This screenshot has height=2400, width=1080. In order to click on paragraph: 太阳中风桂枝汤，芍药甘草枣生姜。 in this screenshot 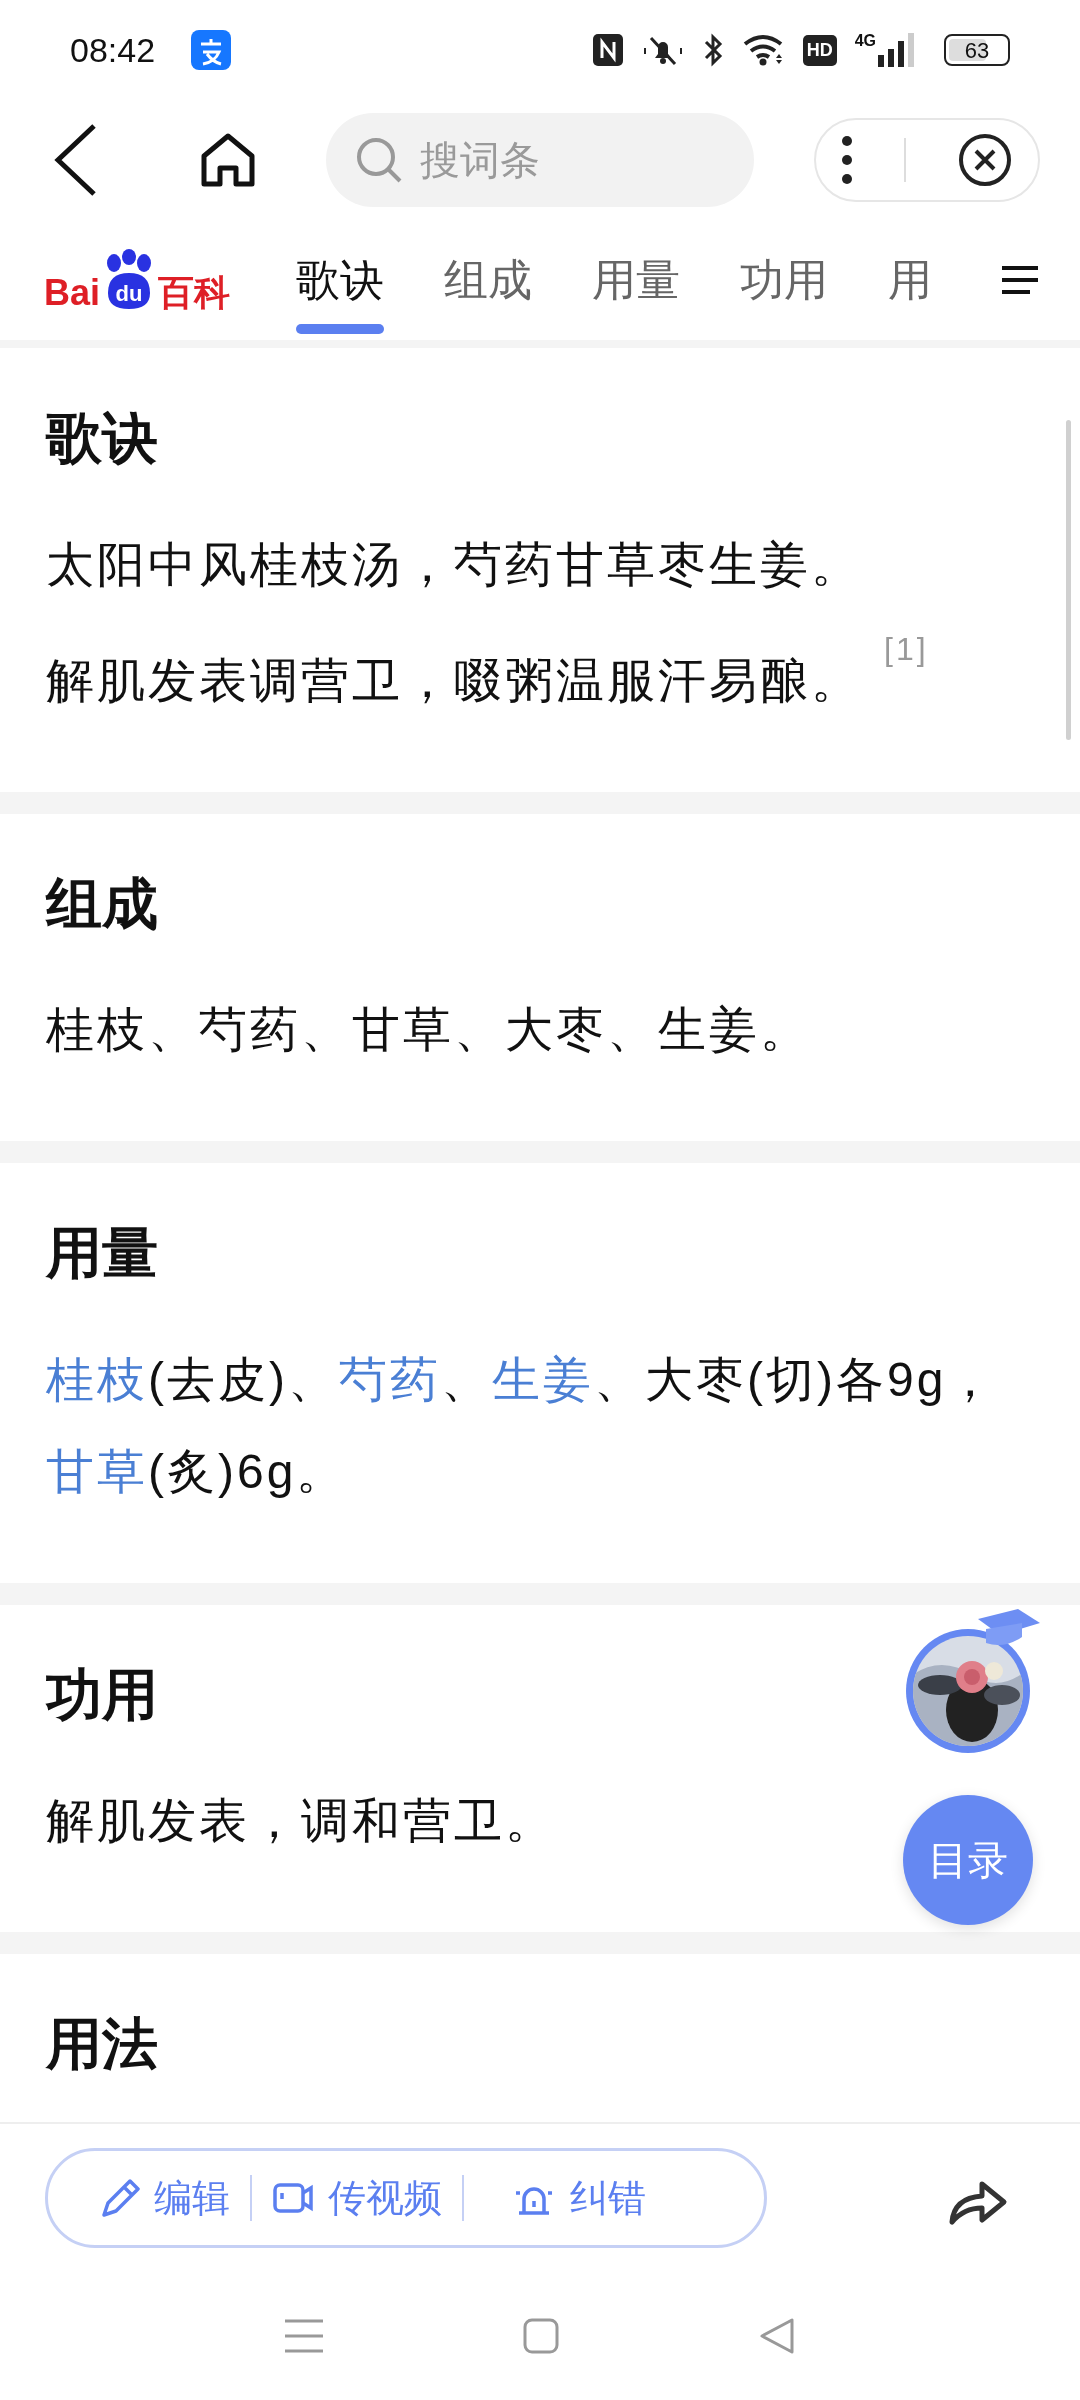, I will do `click(454, 564)`.